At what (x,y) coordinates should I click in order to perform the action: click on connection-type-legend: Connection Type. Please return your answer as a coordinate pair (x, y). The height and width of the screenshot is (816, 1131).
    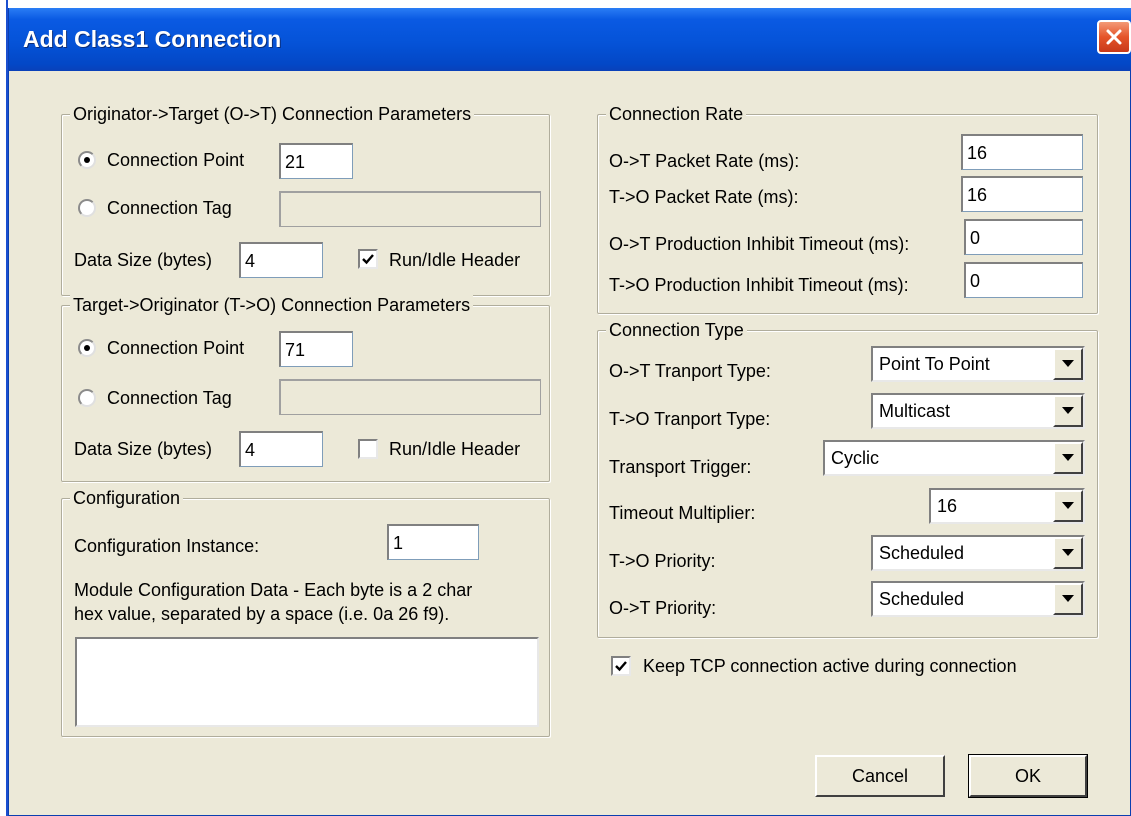
    Looking at the image, I should click on (676, 330).